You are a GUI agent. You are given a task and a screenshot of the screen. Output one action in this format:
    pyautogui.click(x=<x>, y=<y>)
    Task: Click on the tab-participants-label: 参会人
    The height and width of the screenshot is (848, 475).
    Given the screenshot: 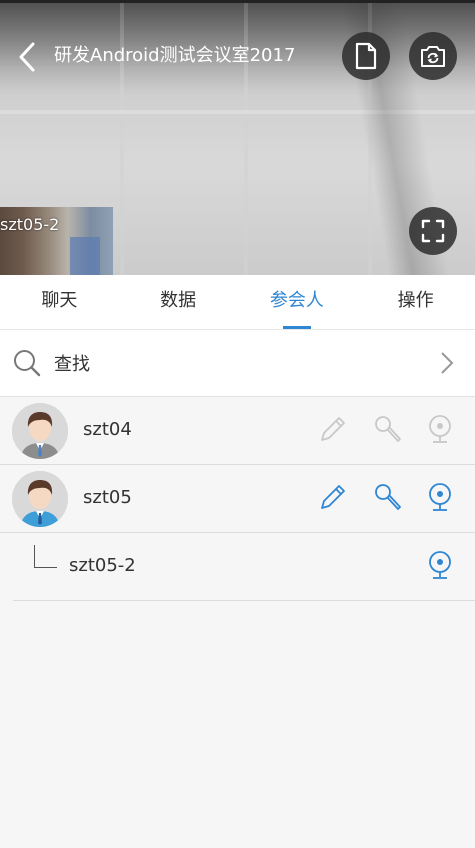 What is the action you would take?
    pyautogui.click(x=296, y=300)
    